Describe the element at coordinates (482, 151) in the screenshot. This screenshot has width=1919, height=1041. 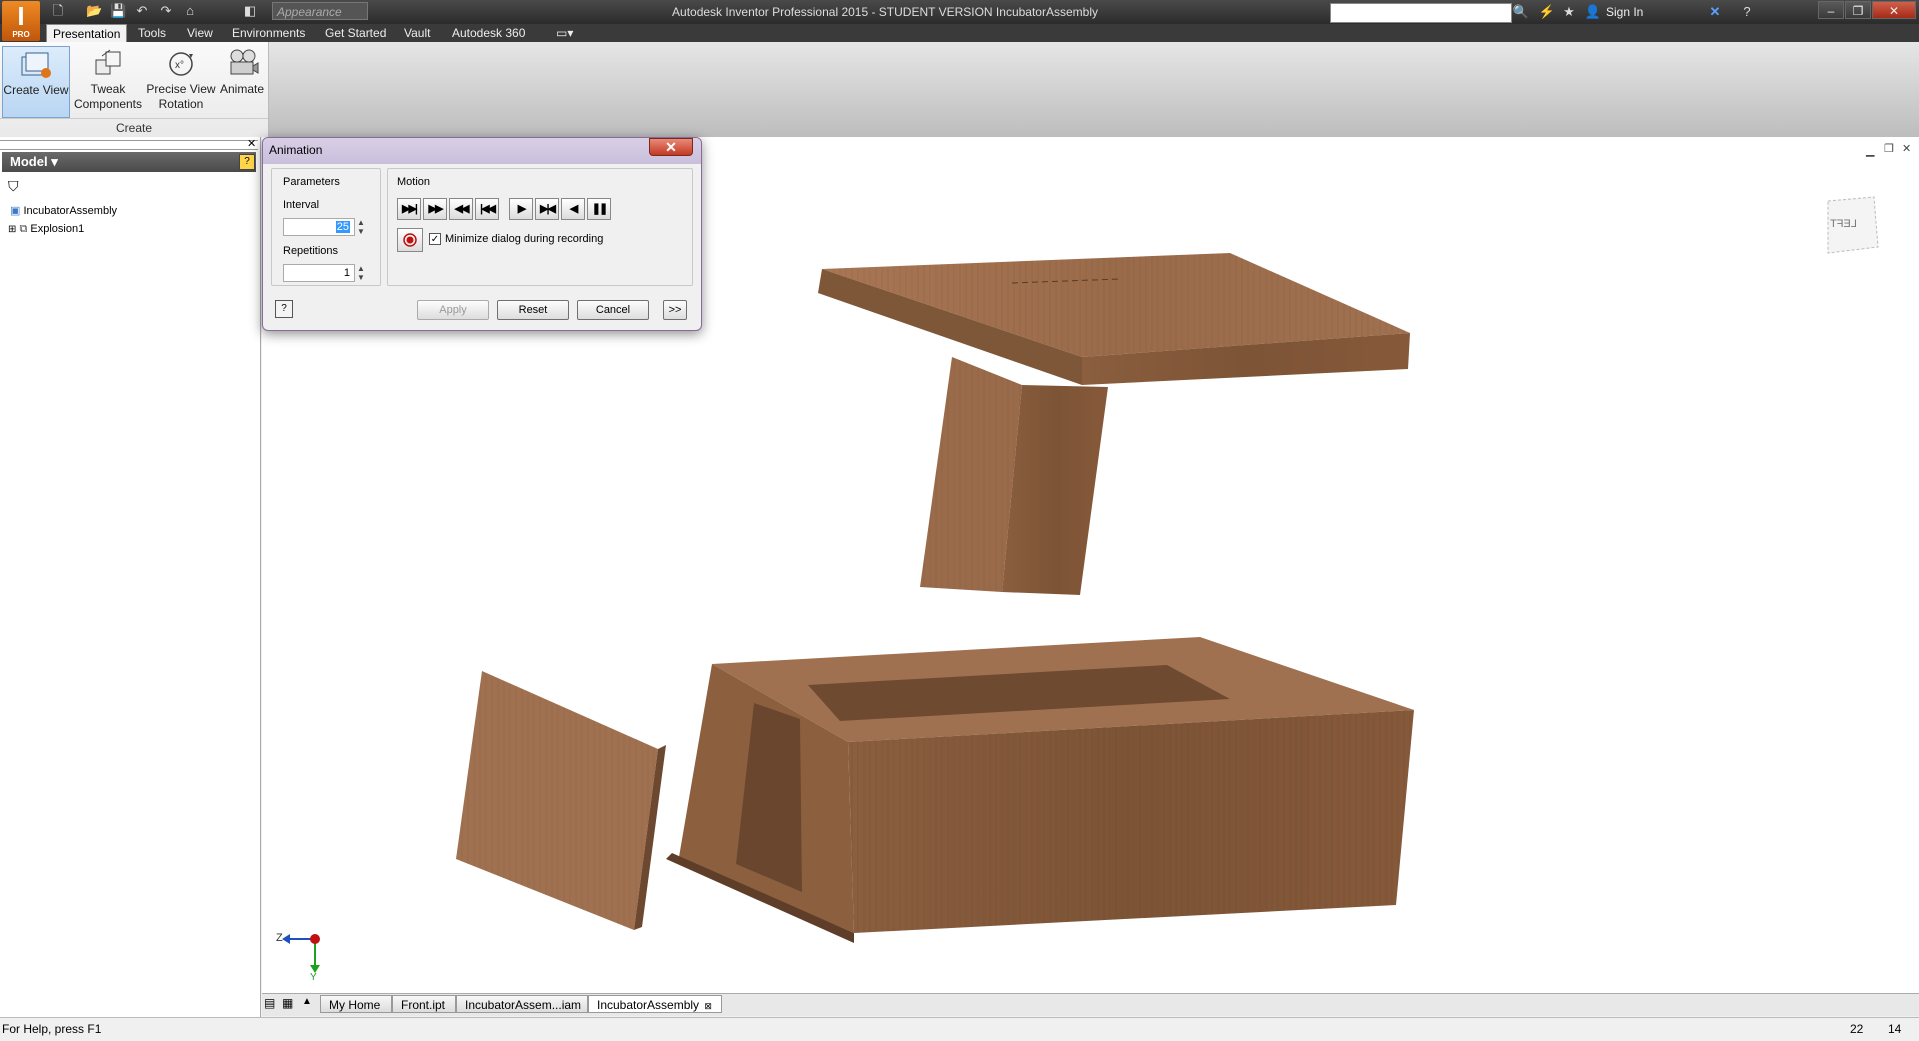
I see `dialog-title-bar` at that location.